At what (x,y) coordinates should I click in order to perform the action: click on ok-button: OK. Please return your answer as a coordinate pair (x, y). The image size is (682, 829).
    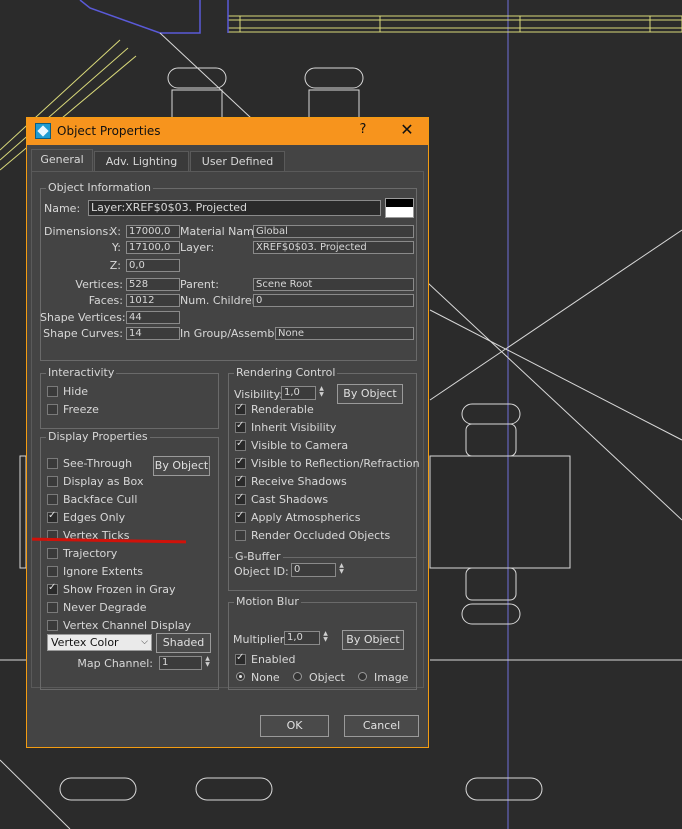
    Looking at the image, I should click on (294, 726).